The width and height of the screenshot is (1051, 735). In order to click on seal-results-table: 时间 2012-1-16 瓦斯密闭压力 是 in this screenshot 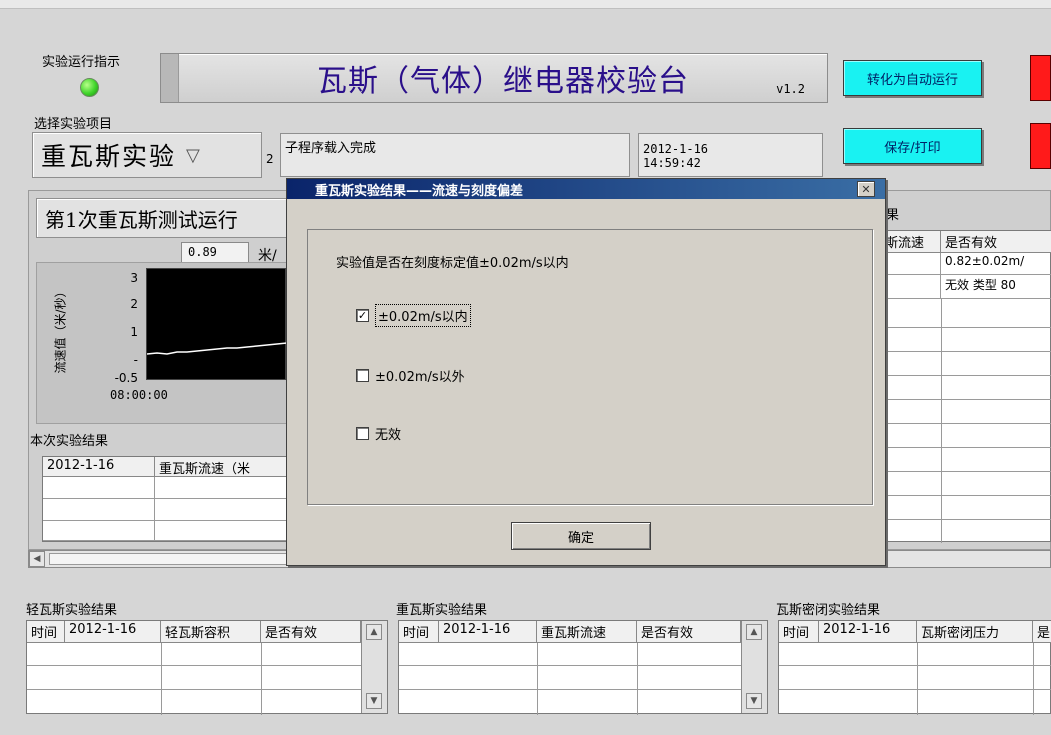, I will do `click(914, 667)`.